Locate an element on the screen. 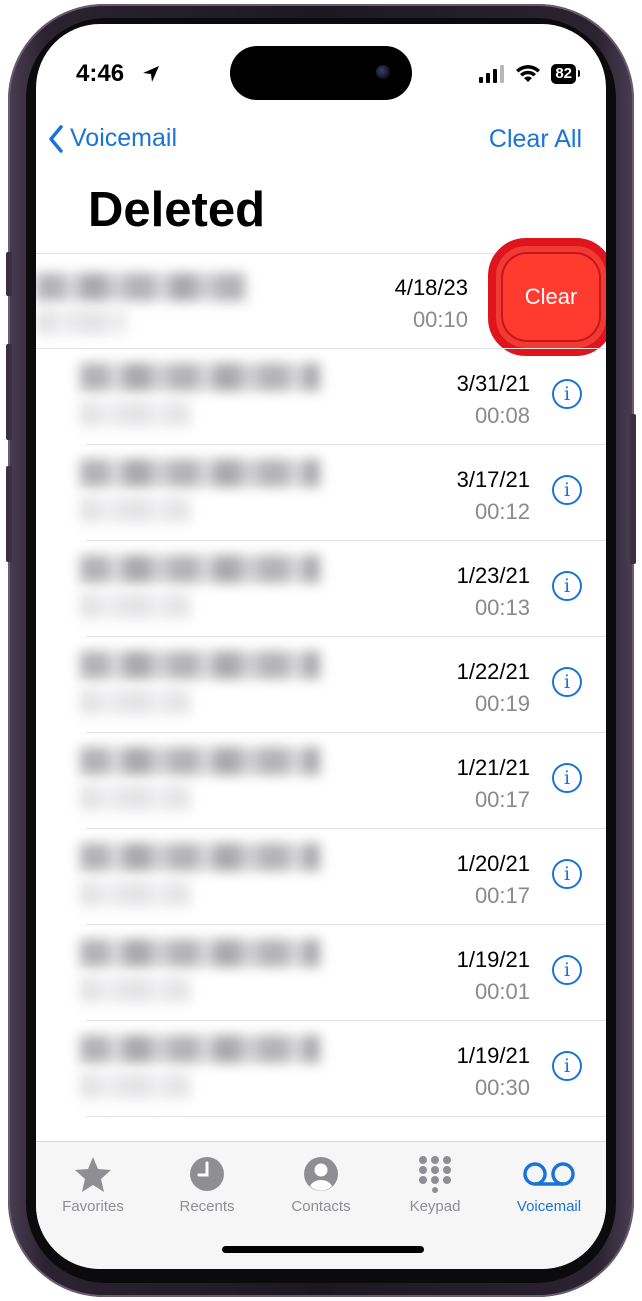 This screenshot has width=642, height=1301. tab-label: Favorites is located at coordinates (93, 1206).